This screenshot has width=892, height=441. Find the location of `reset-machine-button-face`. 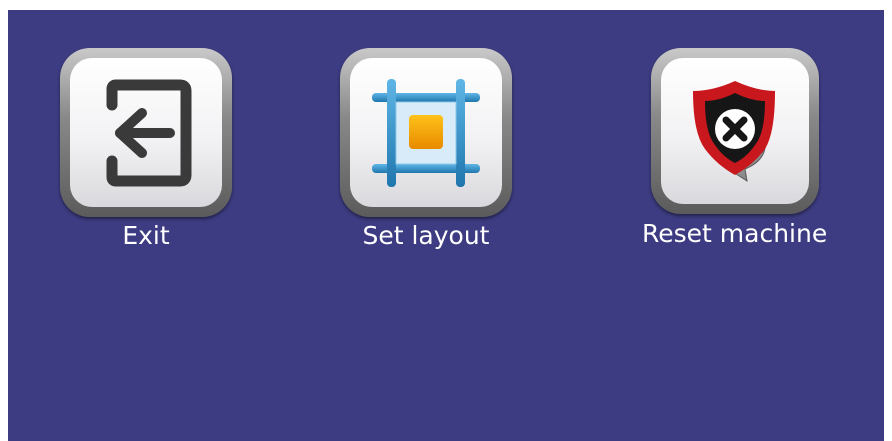

reset-machine-button-face is located at coordinates (734, 131).